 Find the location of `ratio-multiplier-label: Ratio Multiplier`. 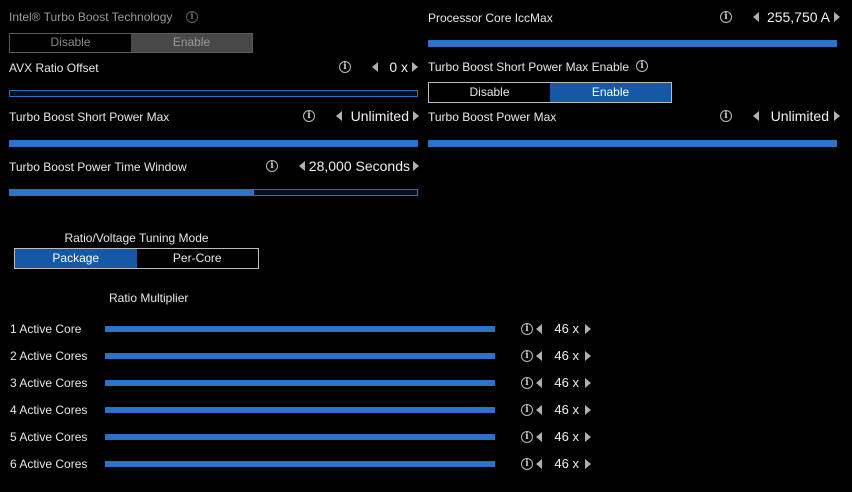

ratio-multiplier-label: Ratio Multiplier is located at coordinates (149, 298).